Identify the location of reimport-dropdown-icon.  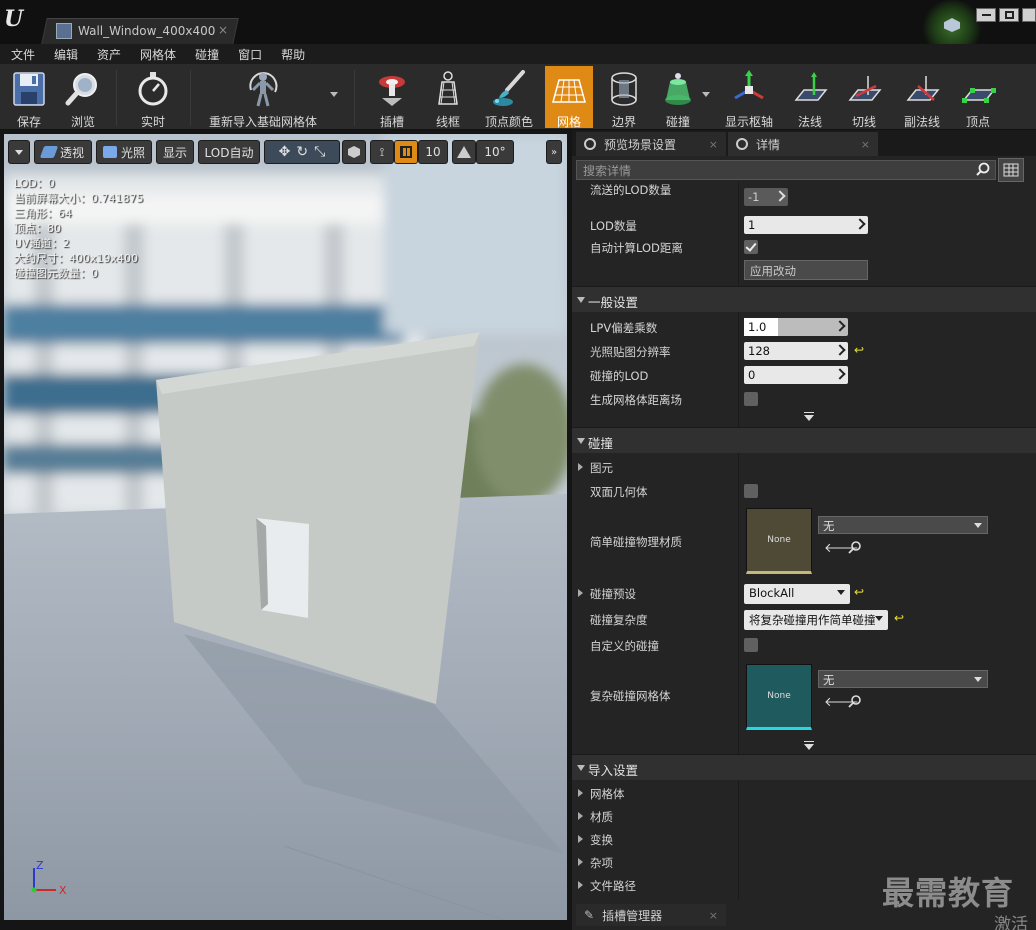
(334, 94).